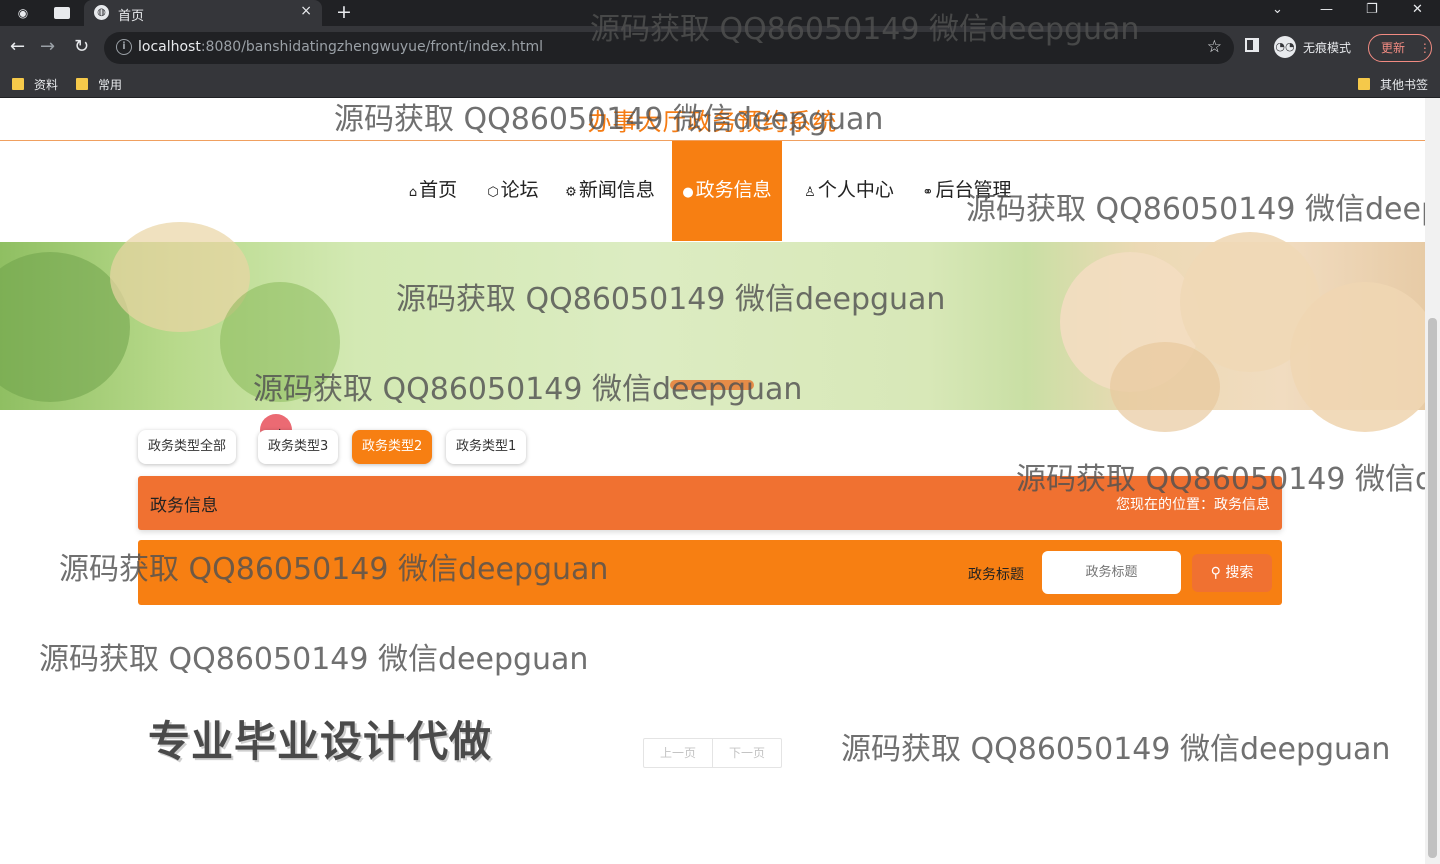  What do you see at coordinates (1285, 47) in the screenshot?
I see `incognito-icon: ◔◔` at bounding box center [1285, 47].